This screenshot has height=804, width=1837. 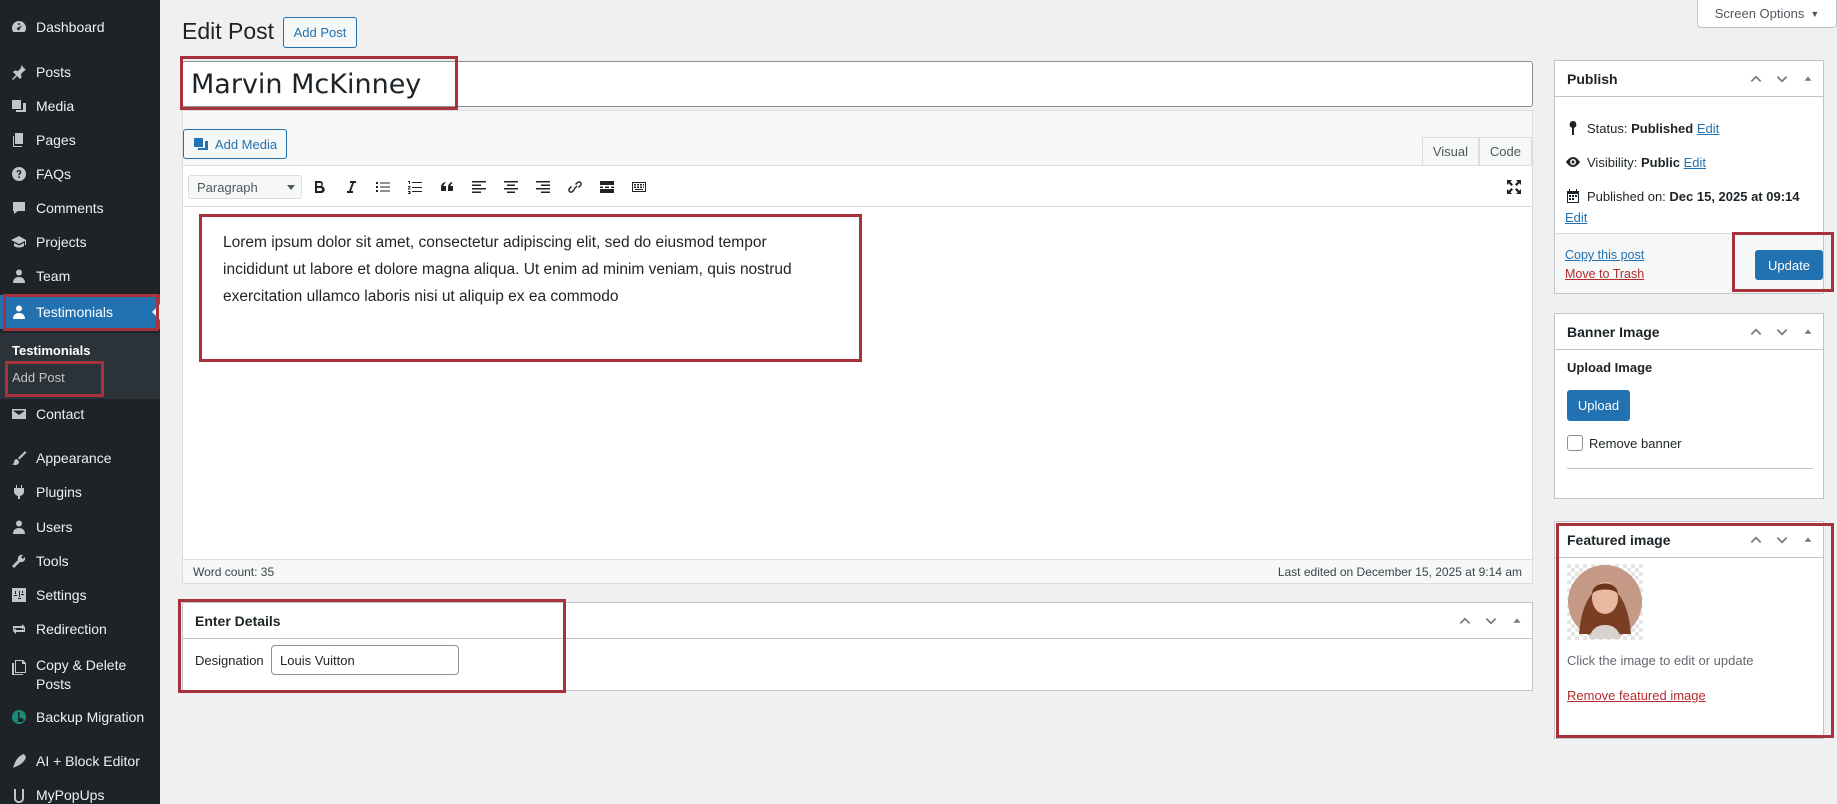 What do you see at coordinates (80, 458) in the screenshot?
I see `sidebar-item-appearance: Appearance` at bounding box center [80, 458].